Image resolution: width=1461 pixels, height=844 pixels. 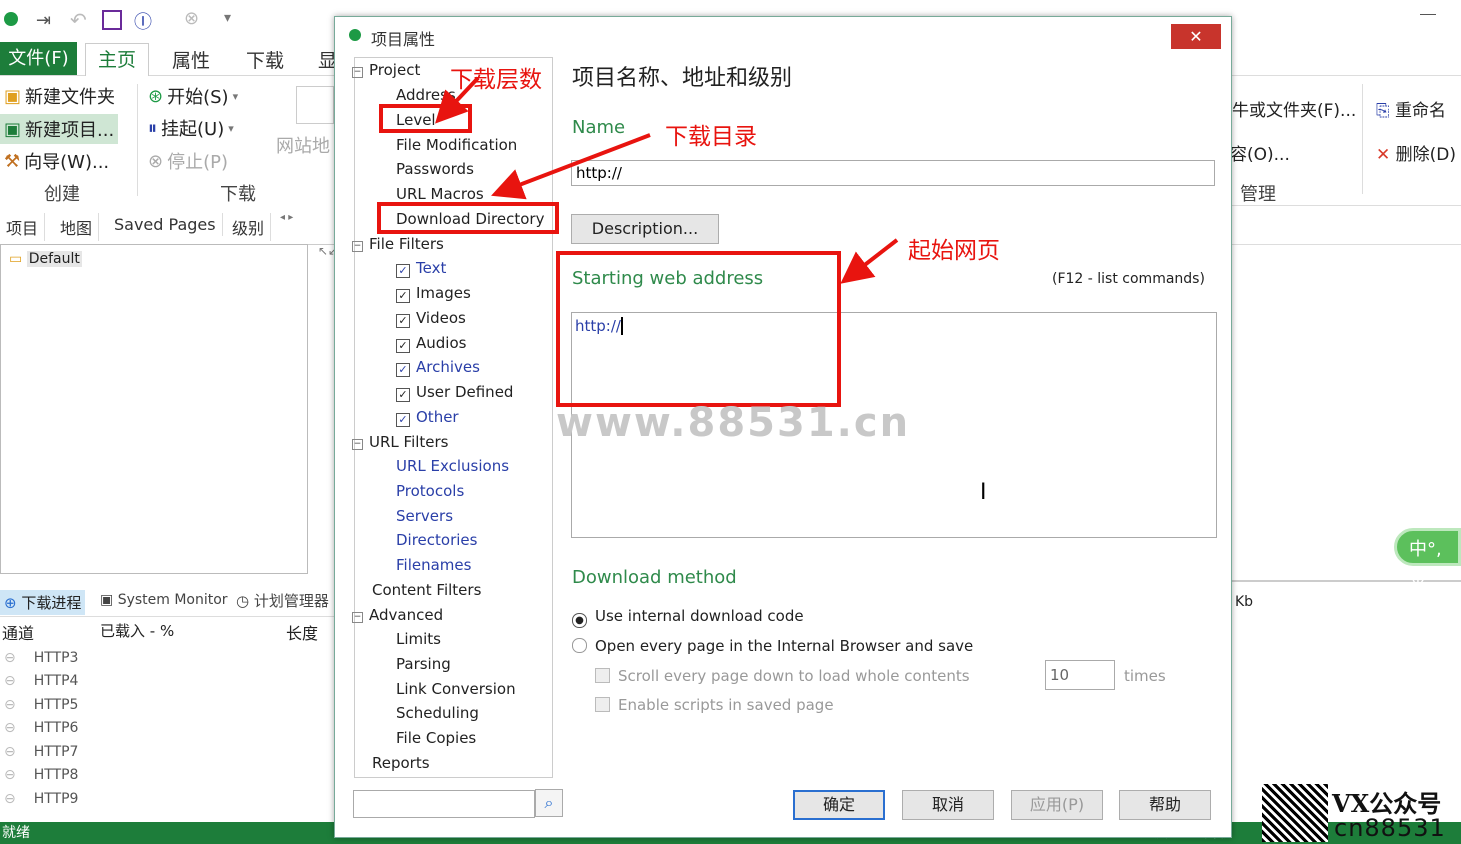 I want to click on corner-watermark-bottom: cn88531, so click(x=1390, y=828).